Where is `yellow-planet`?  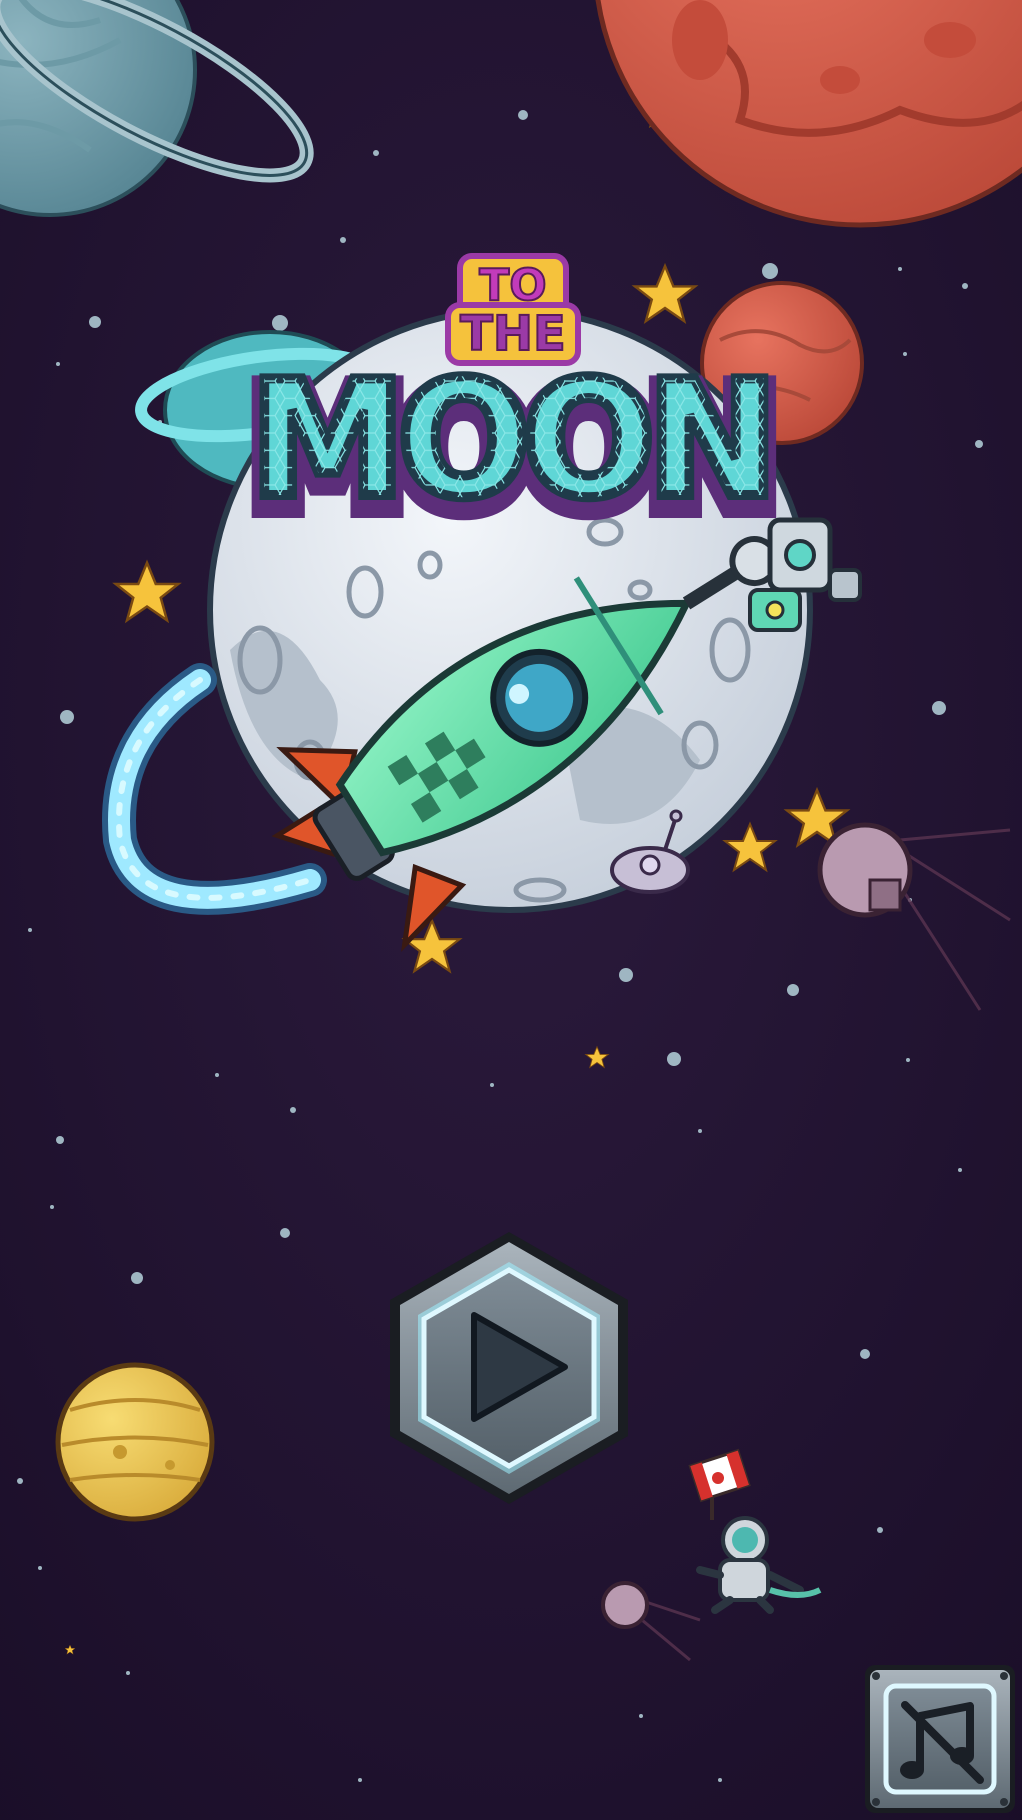 yellow-planet is located at coordinates (135, 1442).